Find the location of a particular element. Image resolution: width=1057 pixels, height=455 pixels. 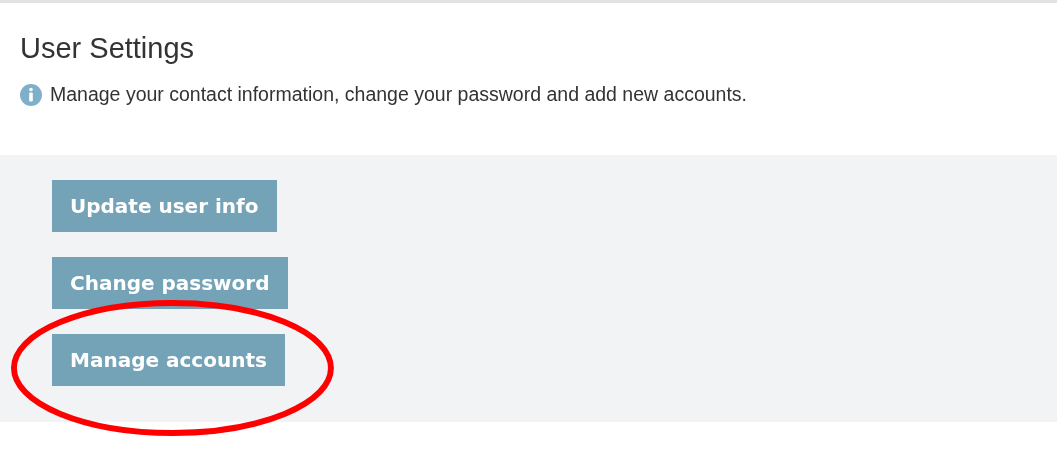

settings-button: Change password is located at coordinates (170, 283).